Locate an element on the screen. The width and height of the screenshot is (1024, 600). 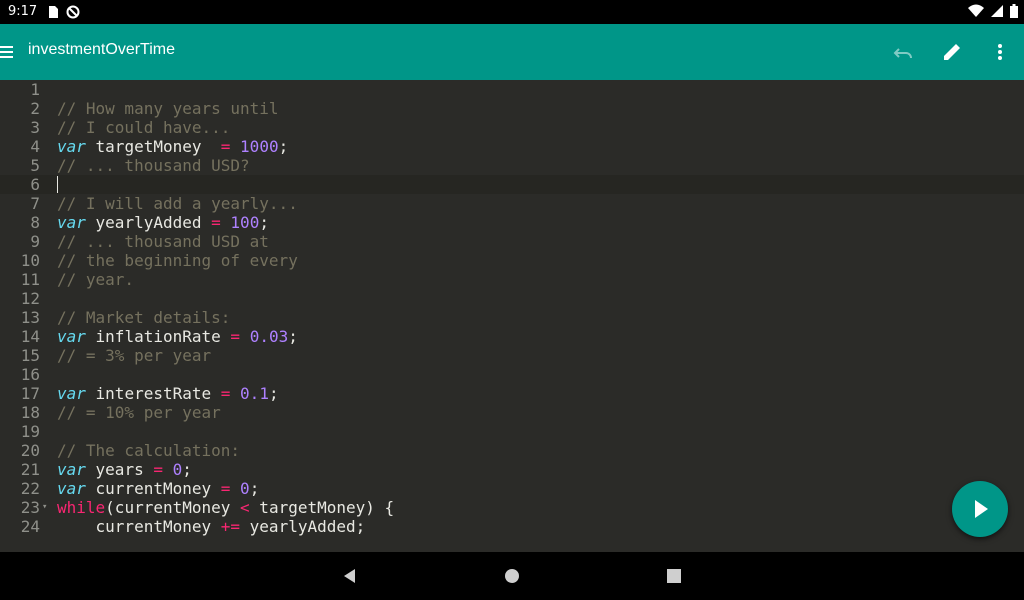
do-not-disturb-icon is located at coordinates (73, 12).